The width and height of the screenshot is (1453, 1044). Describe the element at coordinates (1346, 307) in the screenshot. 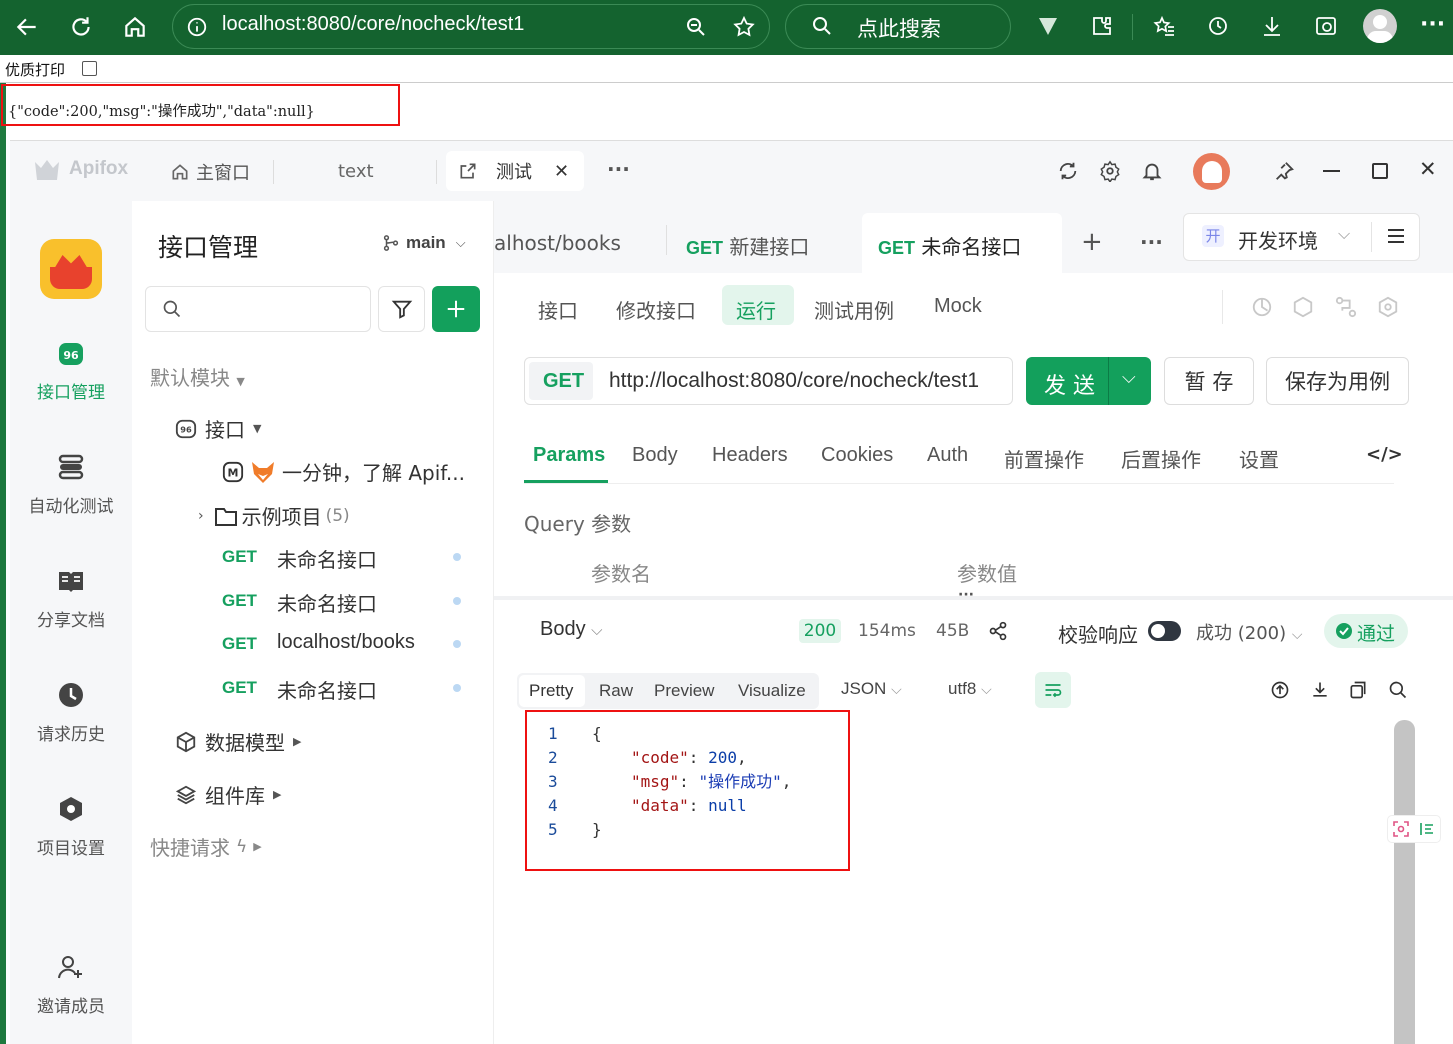

I see `share-flow-icon` at that location.